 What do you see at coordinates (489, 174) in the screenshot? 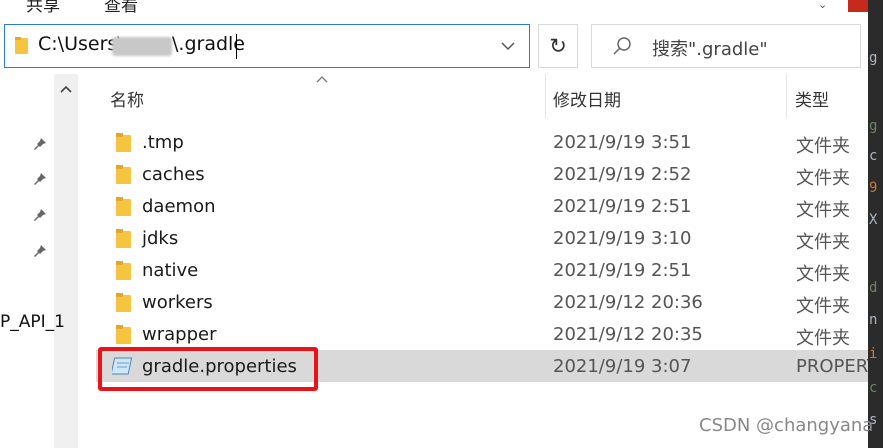
I see `list-item: caches 2021/9/19 2:52 文件夹` at bounding box center [489, 174].